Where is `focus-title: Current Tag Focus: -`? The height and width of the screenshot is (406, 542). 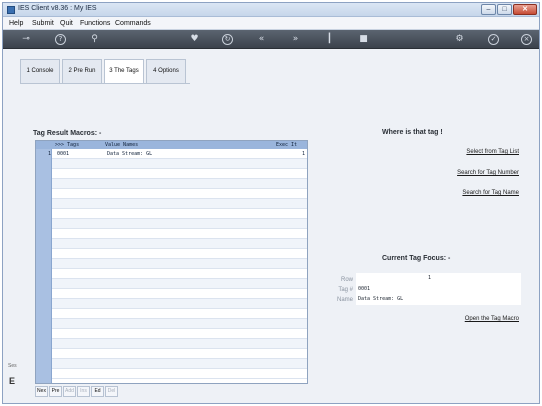
focus-title: Current Tag Focus: - is located at coordinates (416, 258).